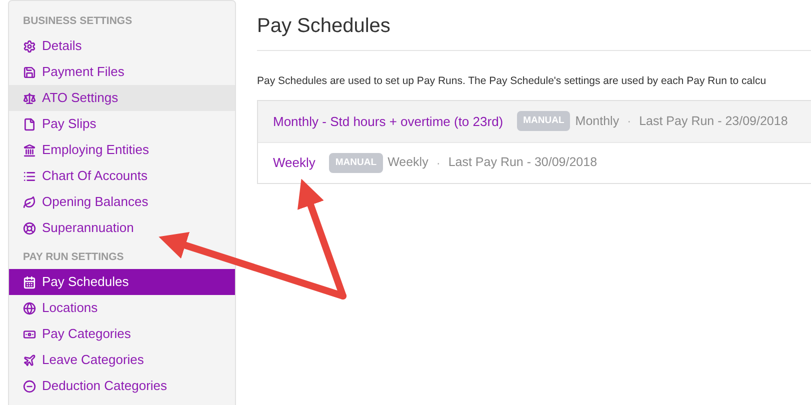 The width and height of the screenshot is (811, 405). I want to click on sidebar-item: Leave Categories, so click(122, 360).